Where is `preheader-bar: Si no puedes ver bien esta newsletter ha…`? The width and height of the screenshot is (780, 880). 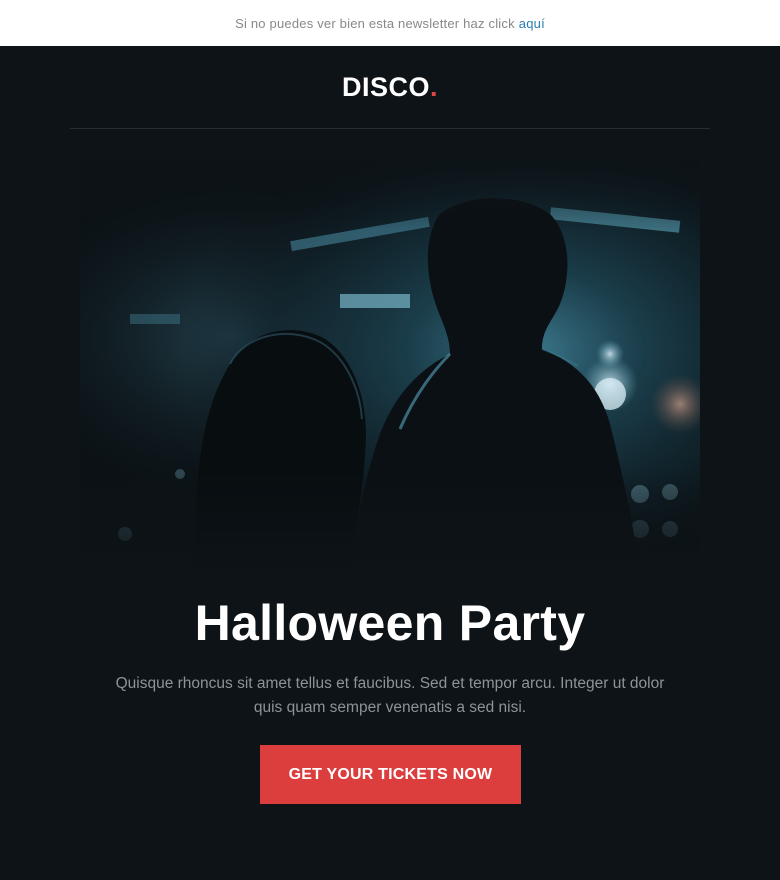
preheader-bar: Si no puedes ver bien esta newsletter ha… is located at coordinates (390, 23).